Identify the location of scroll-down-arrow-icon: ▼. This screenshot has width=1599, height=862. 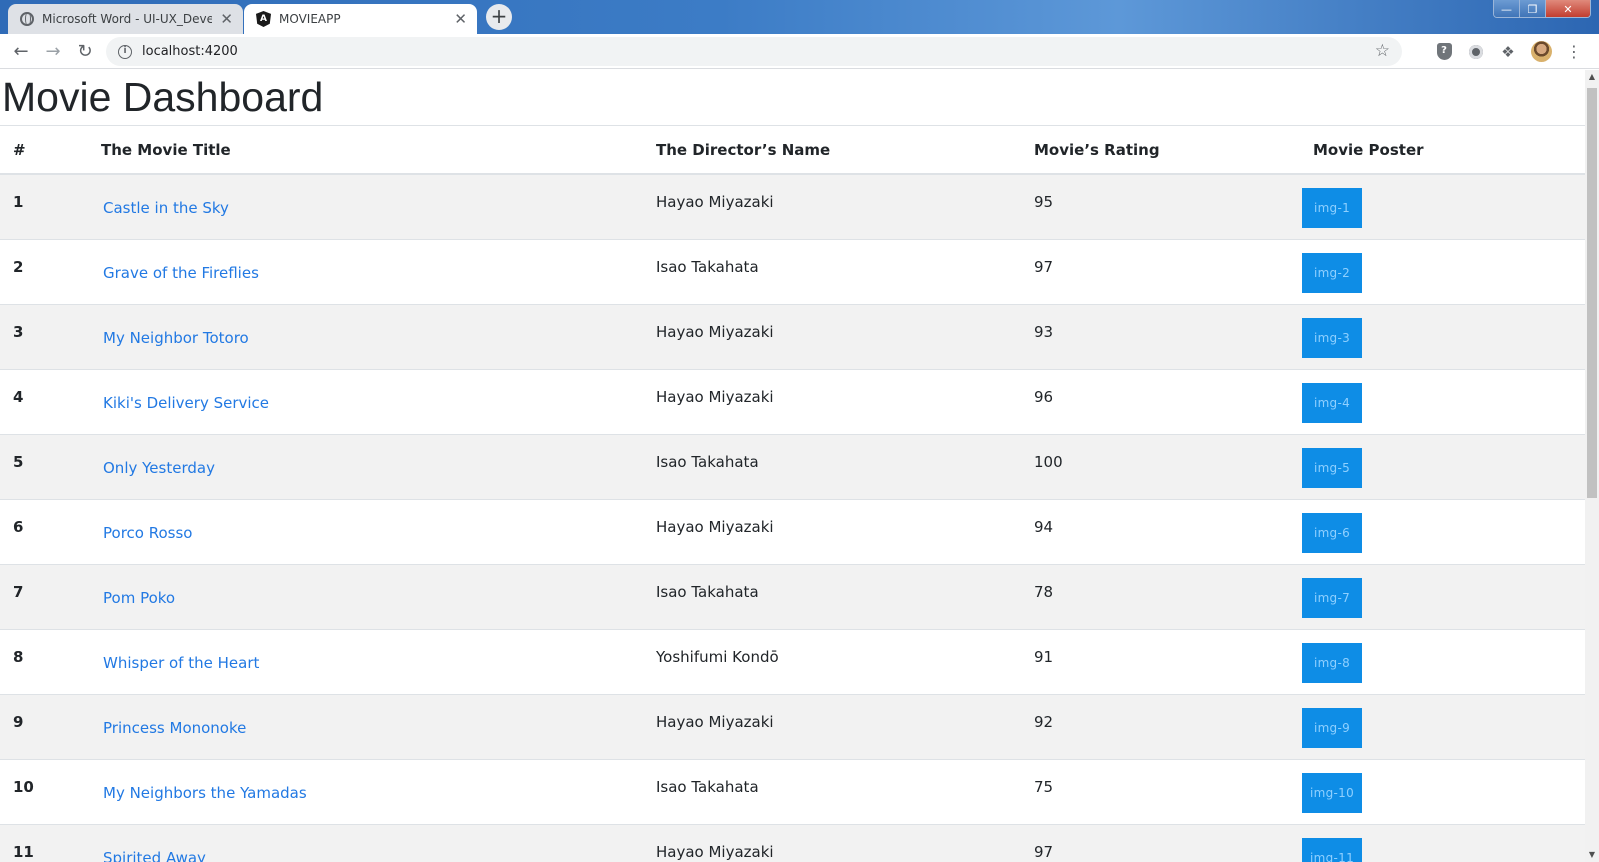
(1592, 855).